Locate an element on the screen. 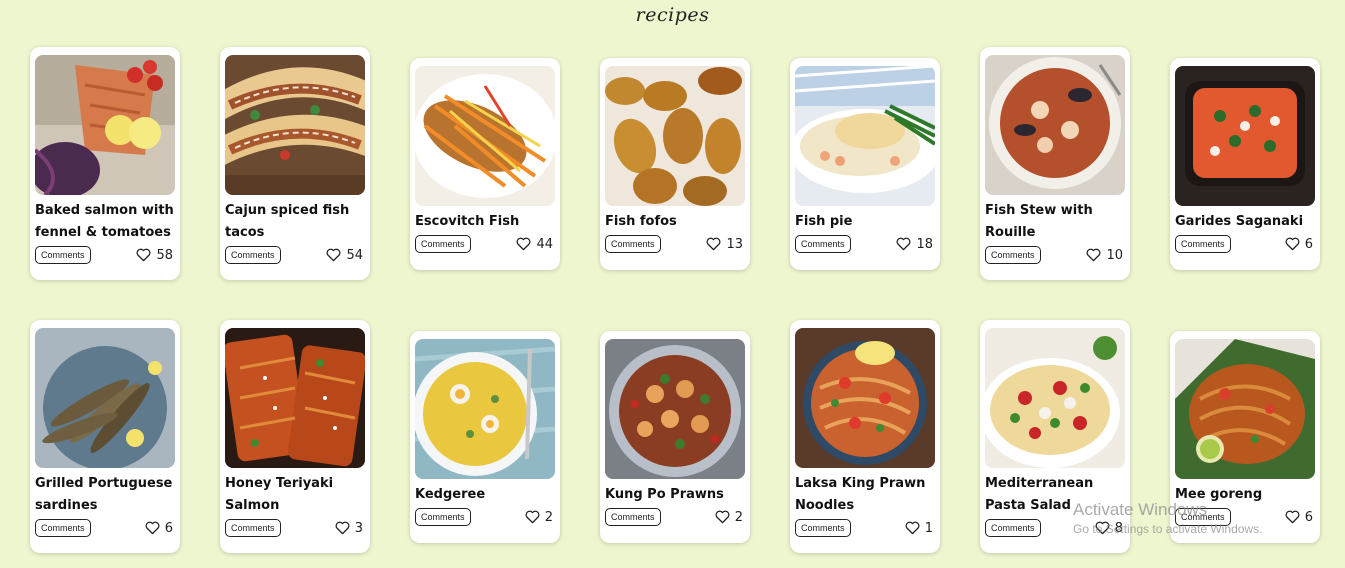  card-footer: Comments 58 is located at coordinates (105, 255).